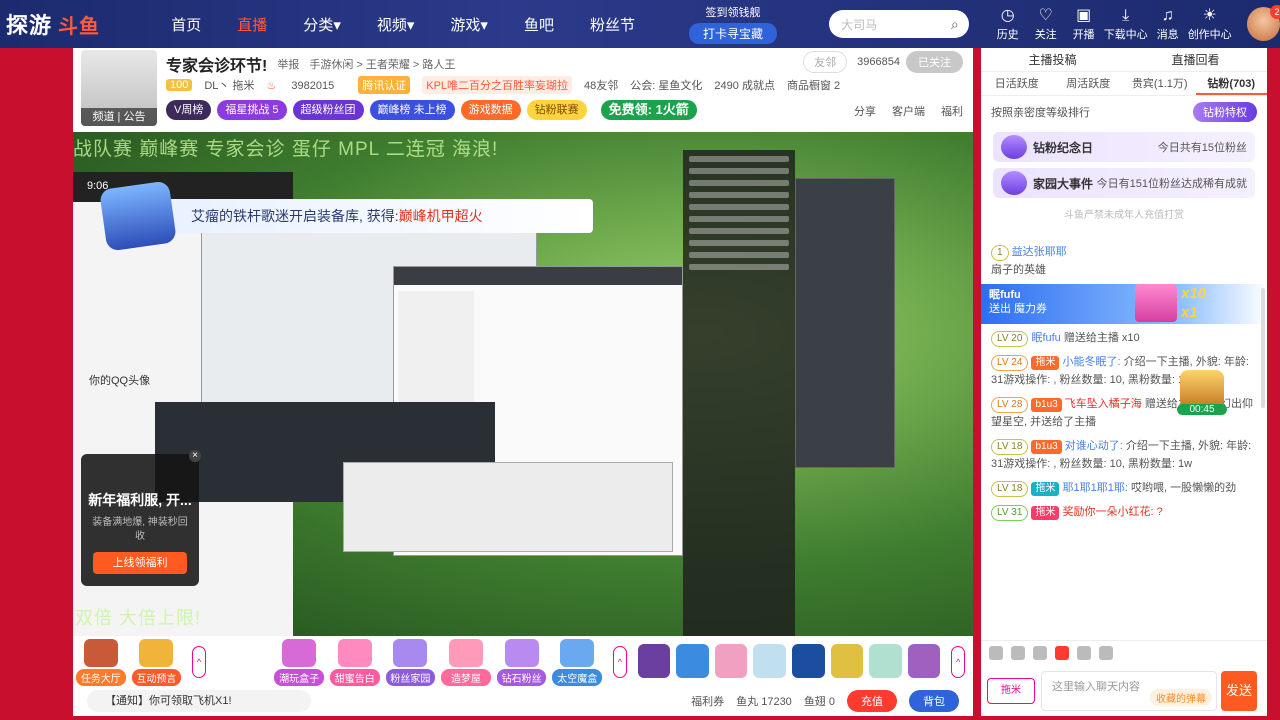 The width and height of the screenshot is (1280, 720). I want to click on emoji-icon, so click(996, 653).